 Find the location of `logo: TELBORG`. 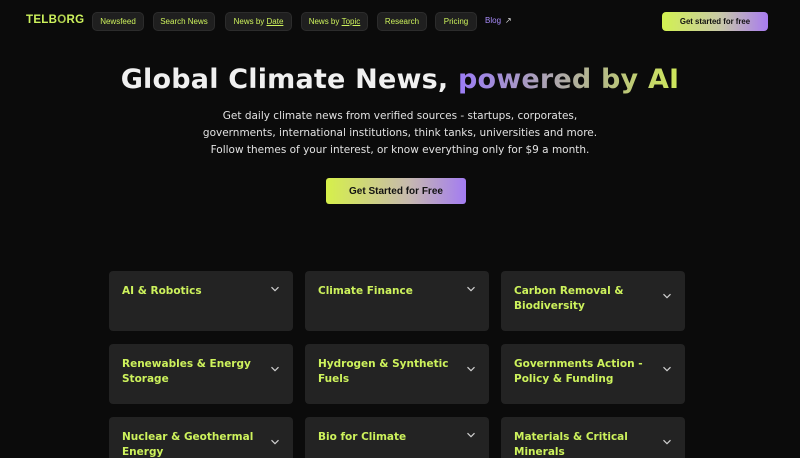

logo: TELBORG is located at coordinates (55, 20).